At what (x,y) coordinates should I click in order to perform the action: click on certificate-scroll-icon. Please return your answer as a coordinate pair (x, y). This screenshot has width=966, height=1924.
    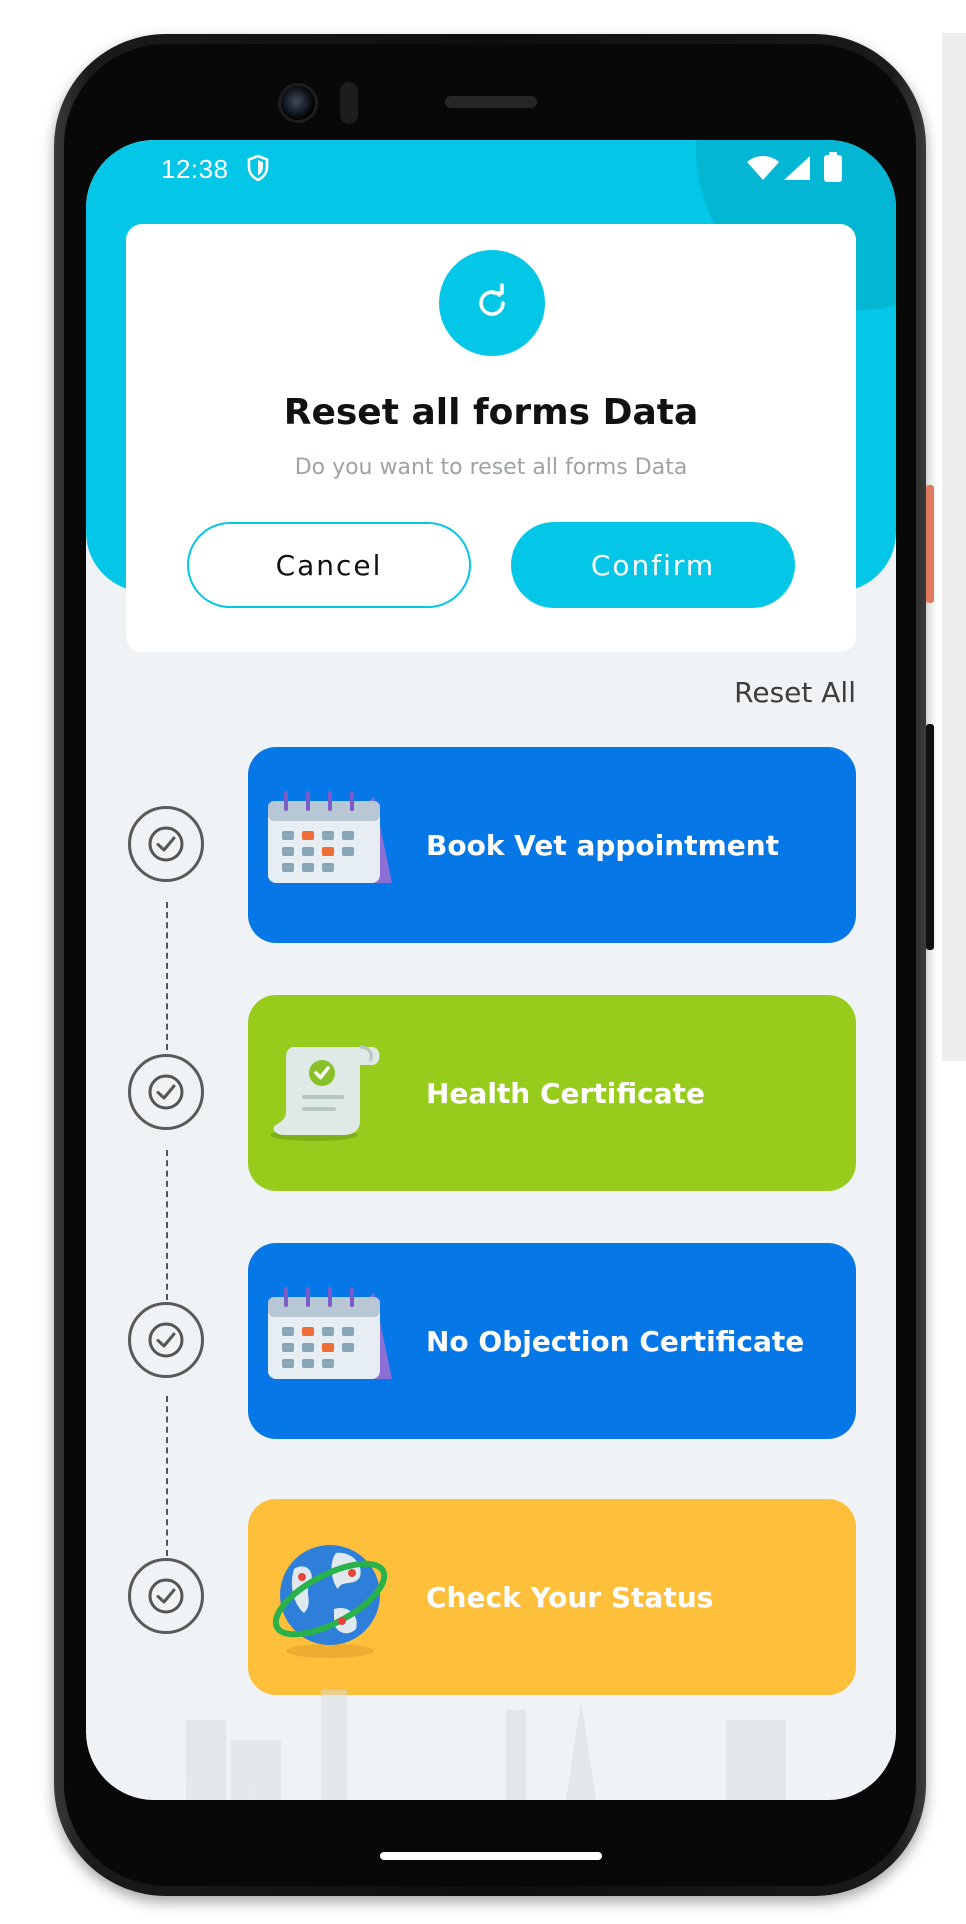
    Looking at the image, I should click on (325, 1093).